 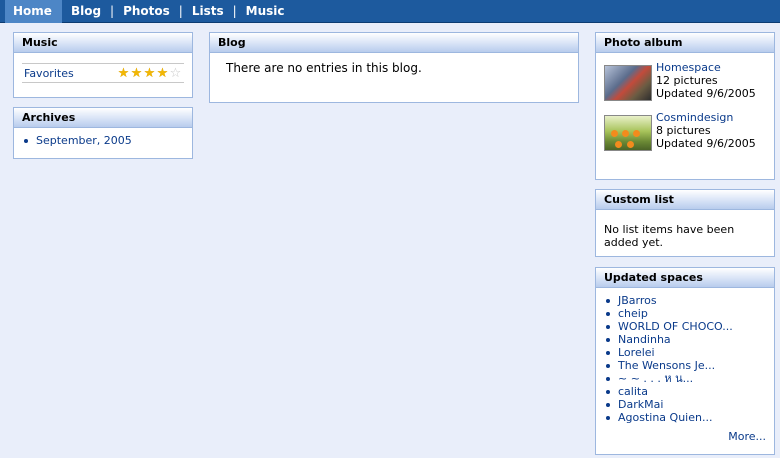 I want to click on space-link: Nandinha, so click(x=644, y=339).